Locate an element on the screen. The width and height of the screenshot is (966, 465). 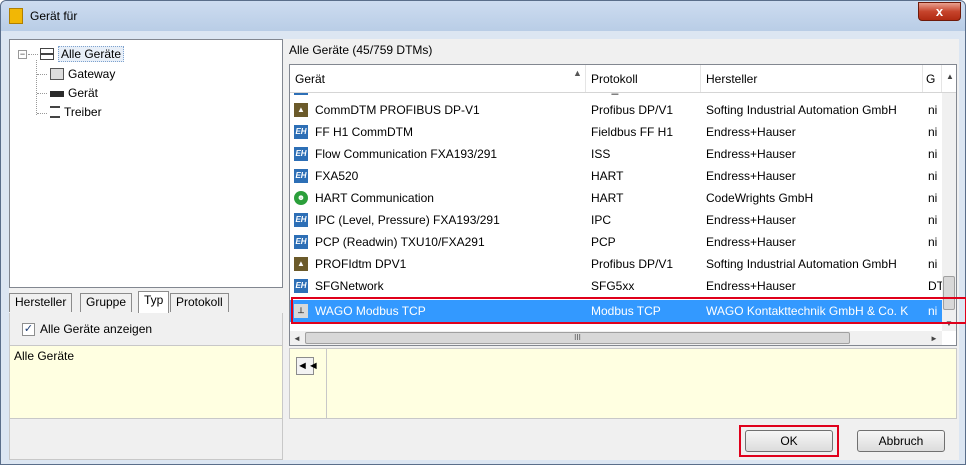
column-header-hersteller: Hersteller is located at coordinates (812, 78).